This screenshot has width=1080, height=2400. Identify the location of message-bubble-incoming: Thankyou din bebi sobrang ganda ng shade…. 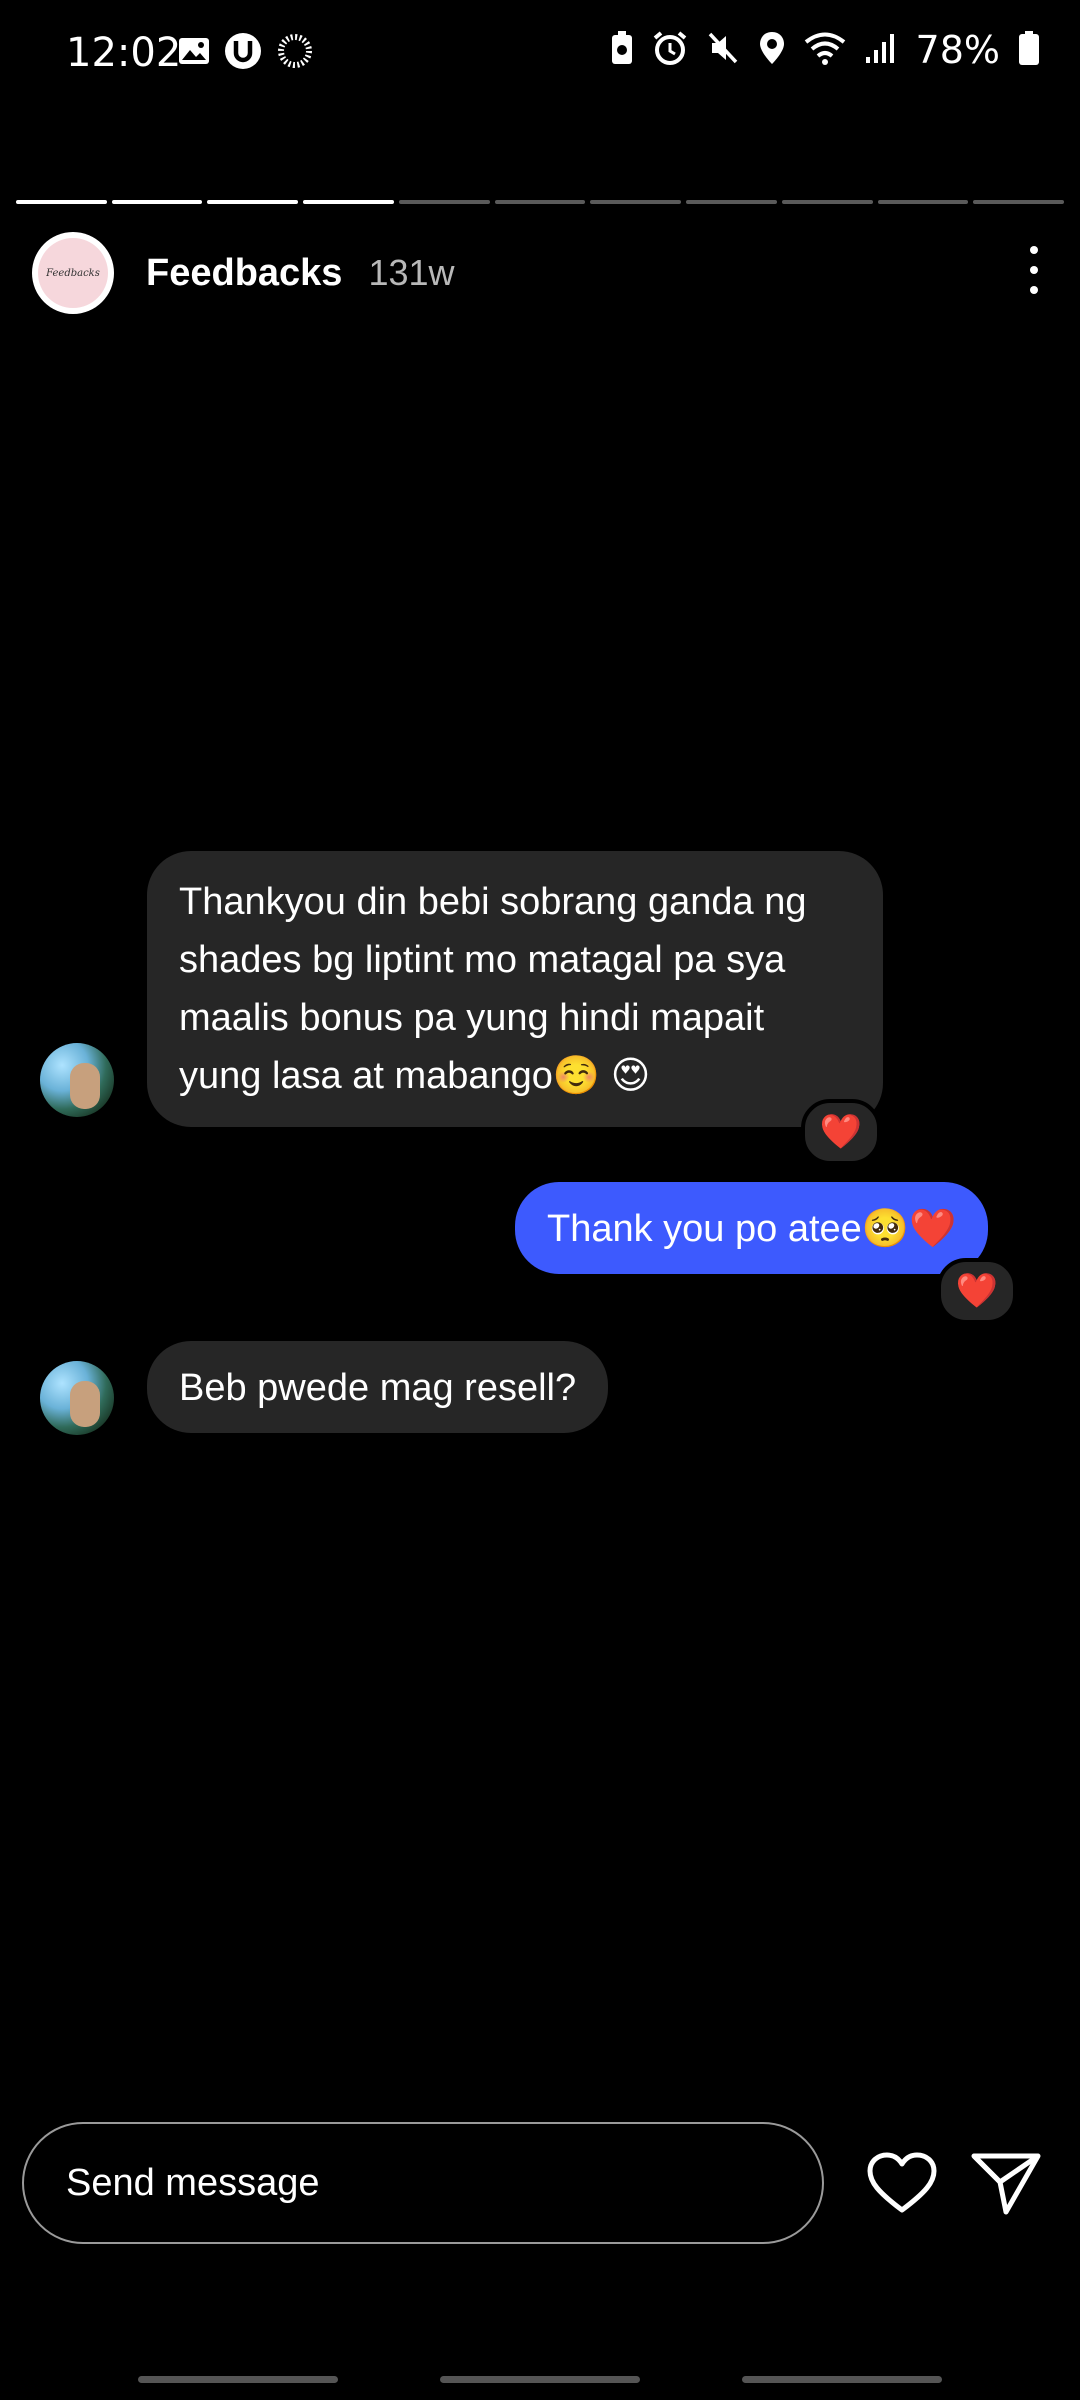
(515, 989).